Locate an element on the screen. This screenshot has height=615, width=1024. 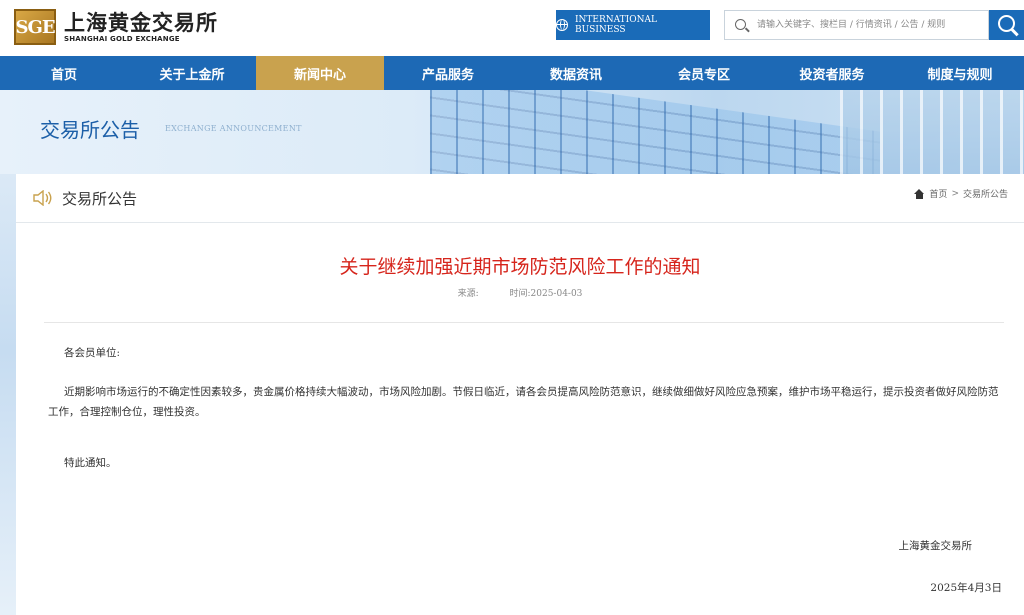
nav-item-members: 会员专区 is located at coordinates (704, 73).